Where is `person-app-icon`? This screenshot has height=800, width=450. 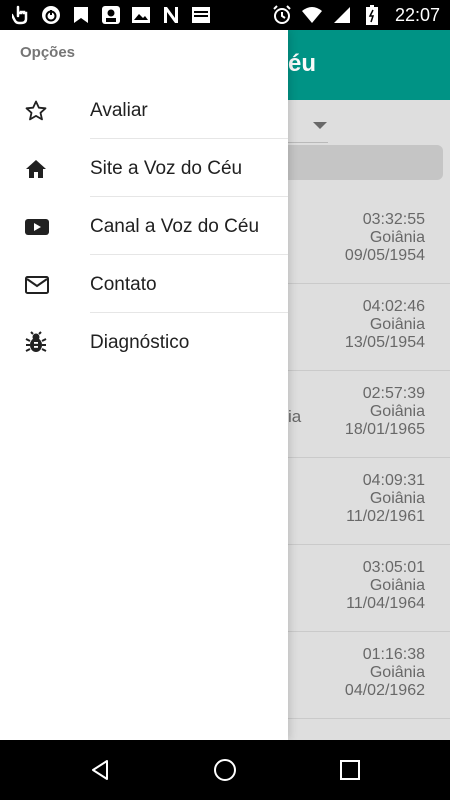
person-app-icon is located at coordinates (111, 15).